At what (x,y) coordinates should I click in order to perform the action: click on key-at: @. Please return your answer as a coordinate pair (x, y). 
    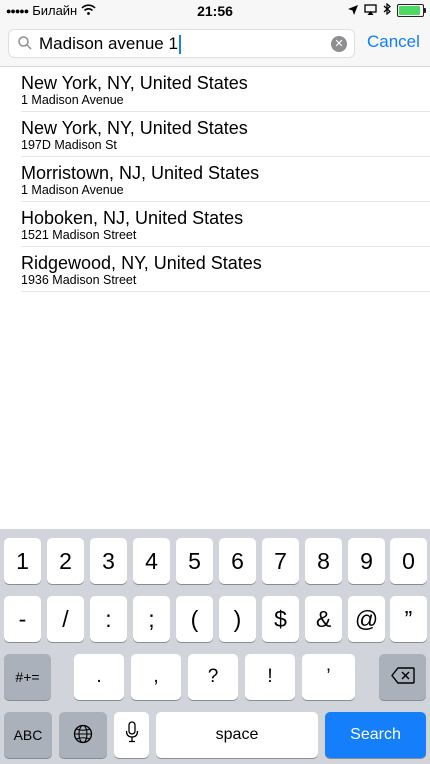
    Looking at the image, I should click on (366, 619).